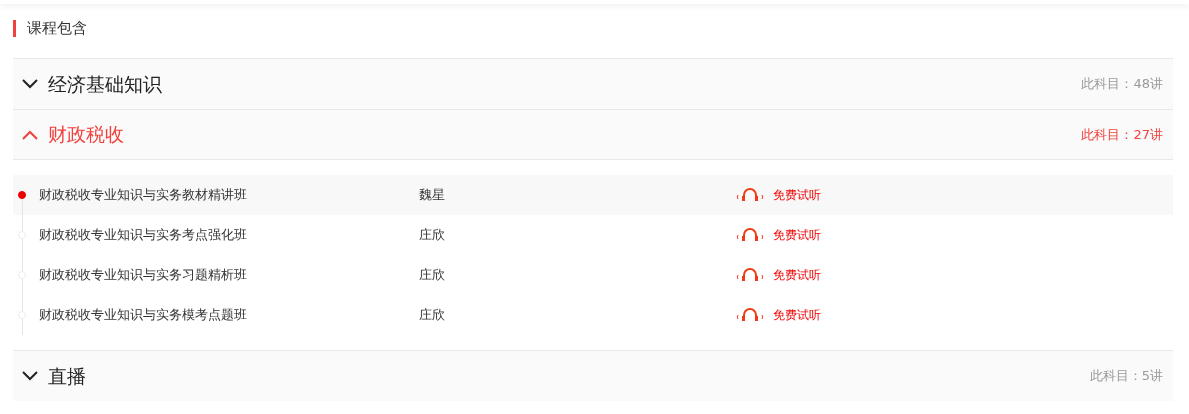 This screenshot has width=1189, height=414. What do you see at coordinates (593, 275) in the screenshot?
I see `lesson-row: 财政税收专业知识与实务习题精析班 庄欣 免费试听` at bounding box center [593, 275].